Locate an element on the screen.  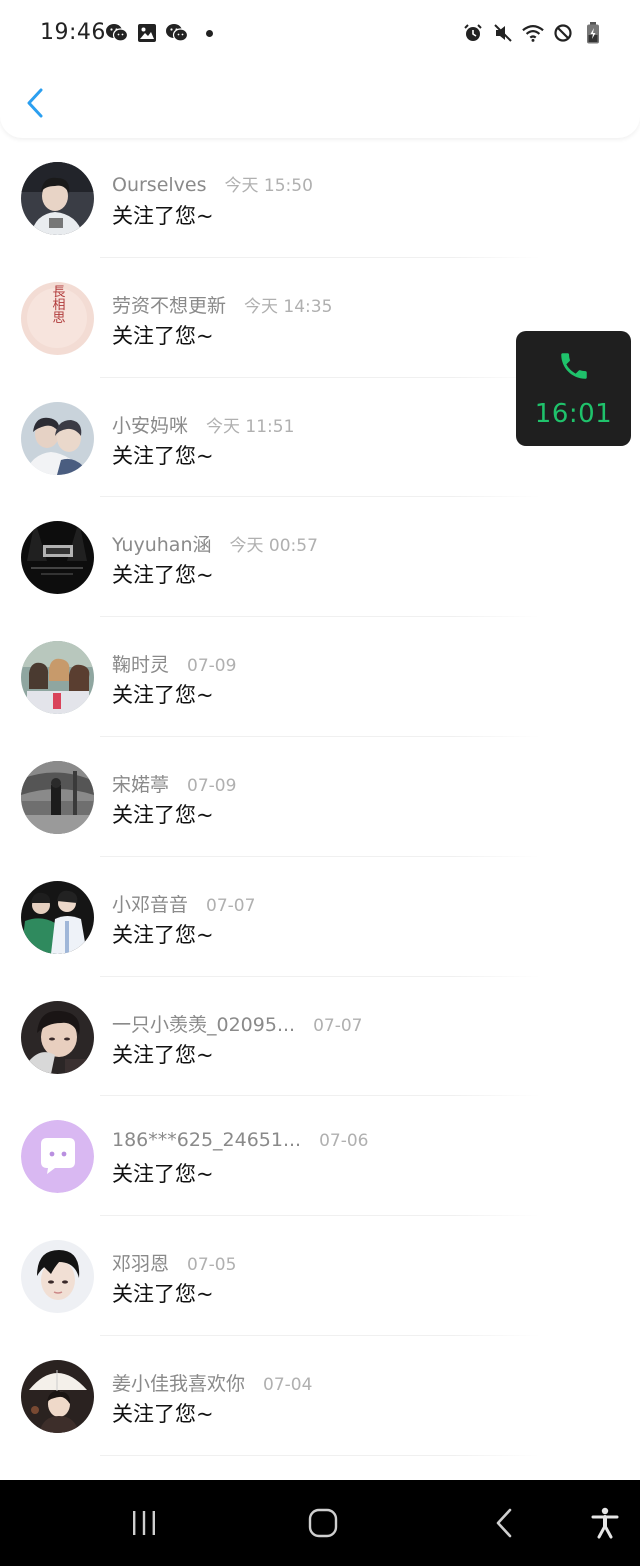
ongoing-call-bubble: 16:01 is located at coordinates (573, 388).